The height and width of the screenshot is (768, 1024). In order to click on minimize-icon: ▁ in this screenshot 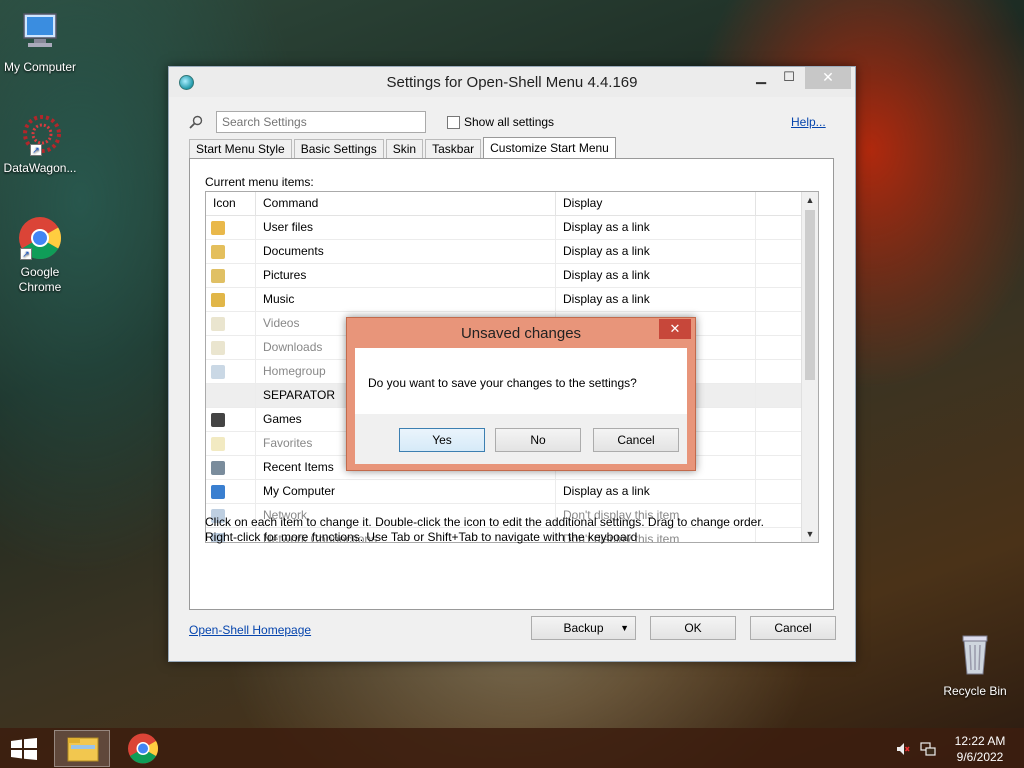, I will do `click(761, 76)`.